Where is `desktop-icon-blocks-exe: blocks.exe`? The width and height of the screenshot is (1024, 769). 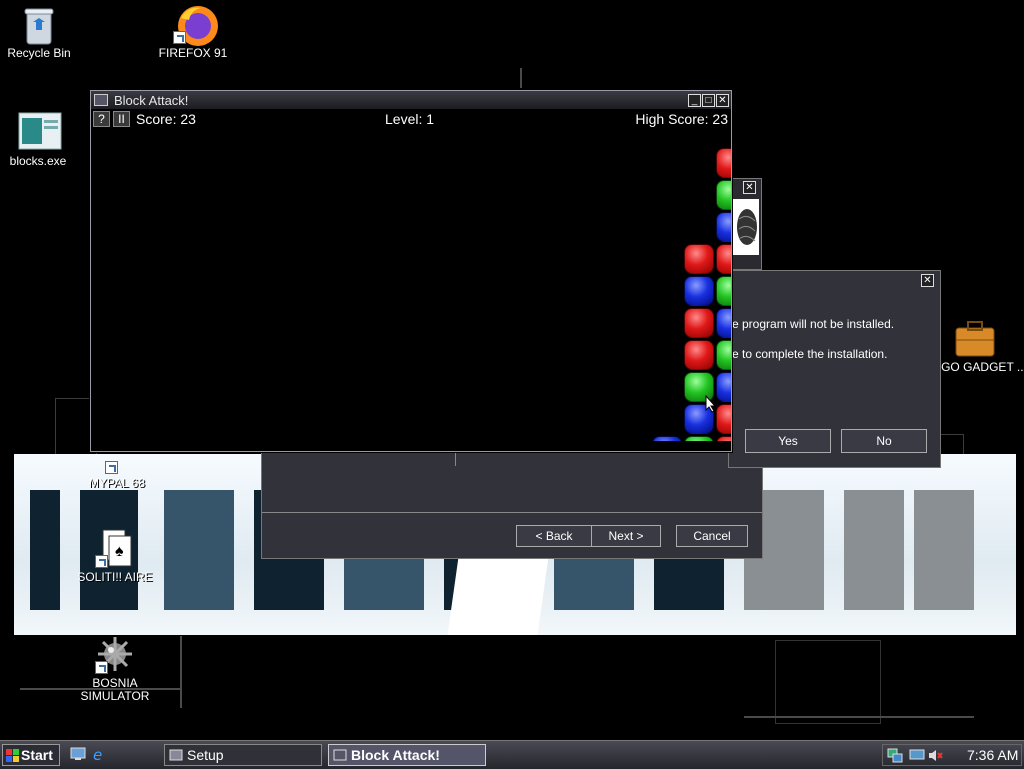 desktop-icon-blocks-exe: blocks.exe is located at coordinates (46, 140).